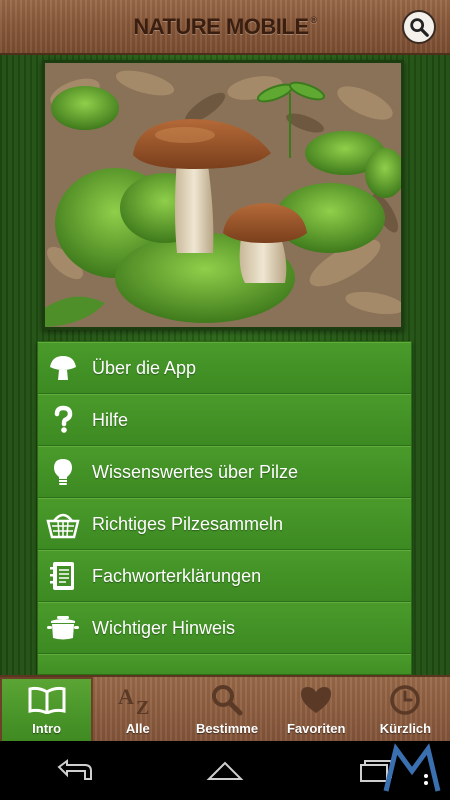 Image resolution: width=450 pixels, height=800 pixels. What do you see at coordinates (137, 728) in the screenshot?
I see `tab-label: Alle` at bounding box center [137, 728].